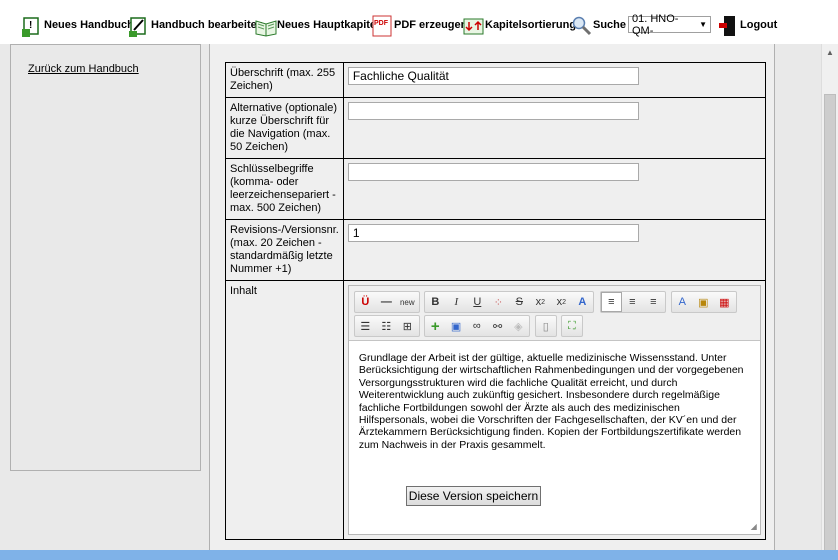  Describe the element at coordinates (581, 26) in the screenshot. I see `search-icon` at that location.